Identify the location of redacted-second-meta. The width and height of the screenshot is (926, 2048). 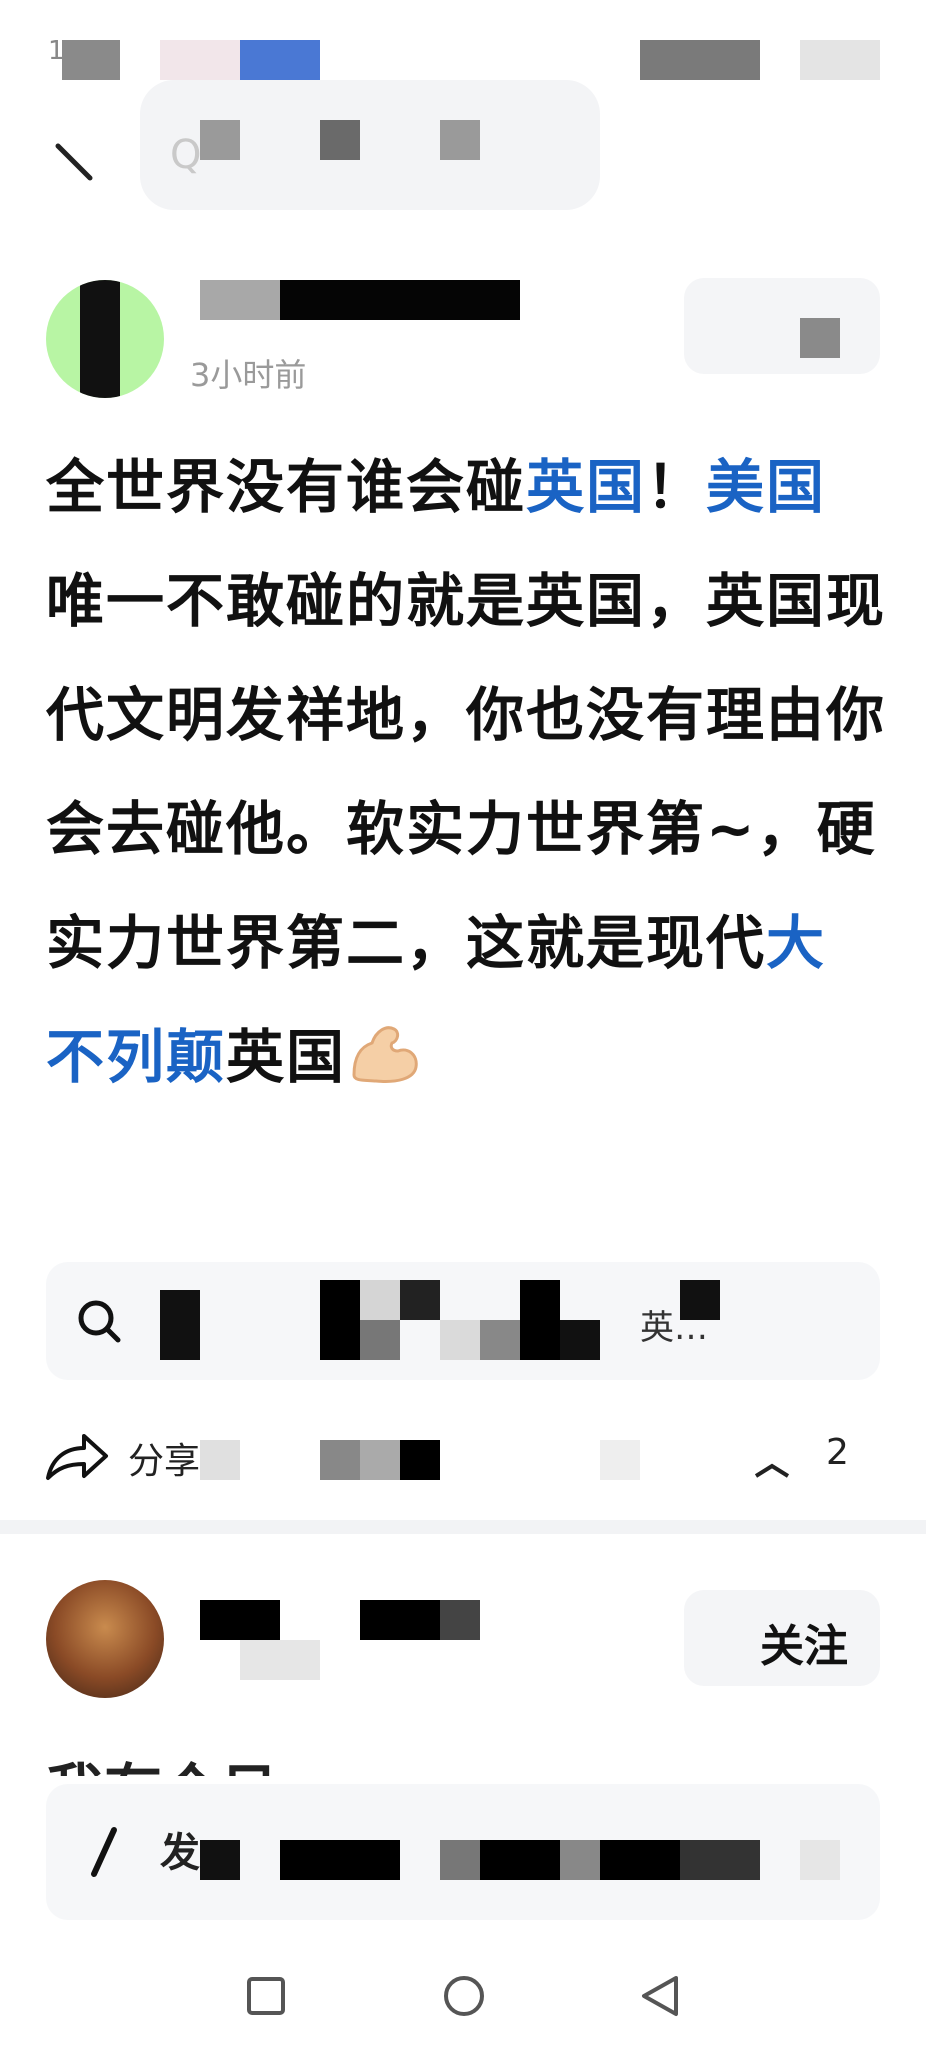
(280, 1660).